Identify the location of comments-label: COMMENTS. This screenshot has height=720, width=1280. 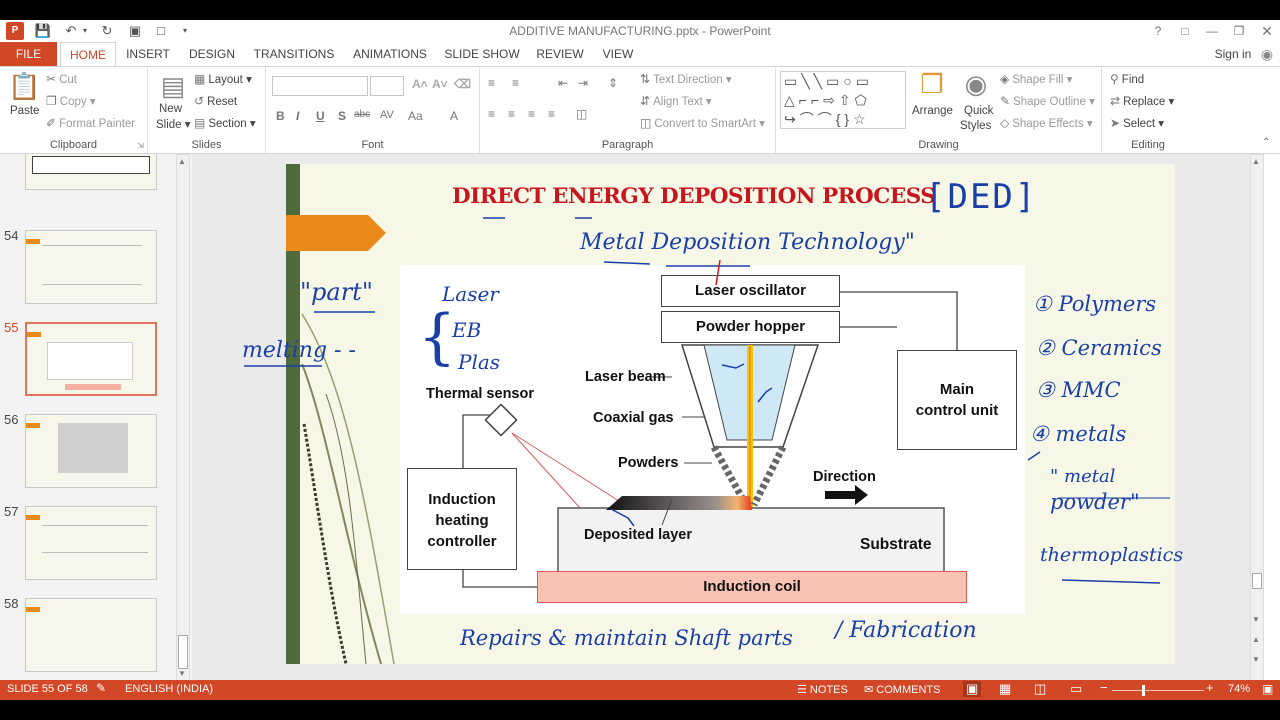
(908, 690).